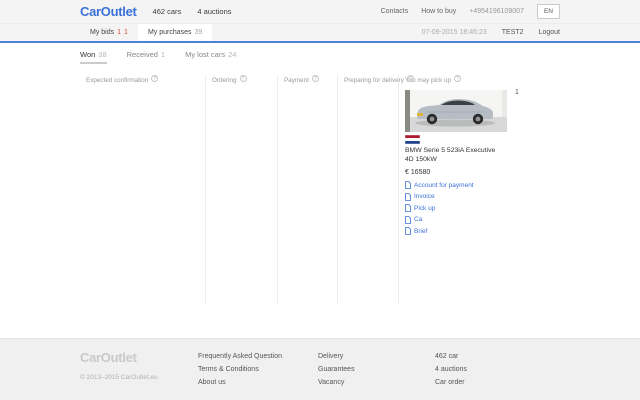  I want to click on car-price: € 16580, so click(418, 172).